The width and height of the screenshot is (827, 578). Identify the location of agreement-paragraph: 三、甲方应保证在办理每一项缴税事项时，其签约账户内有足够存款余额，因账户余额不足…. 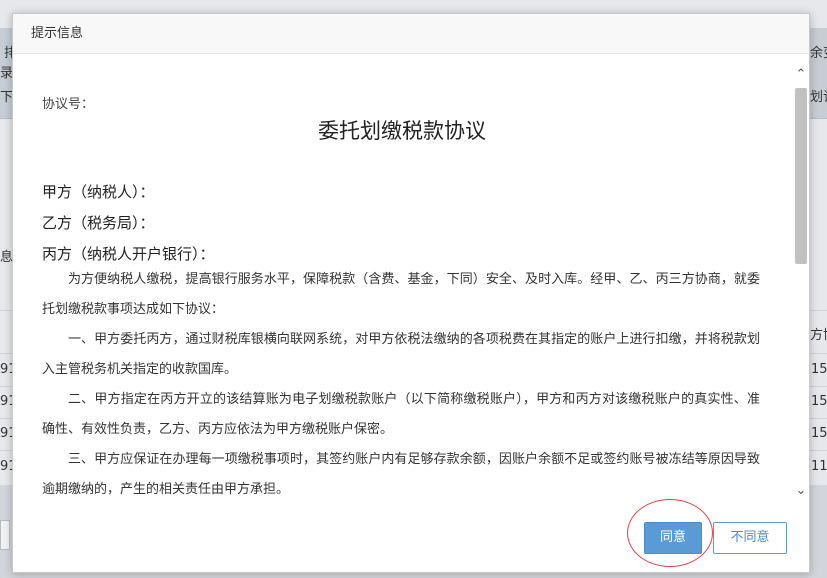
(401, 474).